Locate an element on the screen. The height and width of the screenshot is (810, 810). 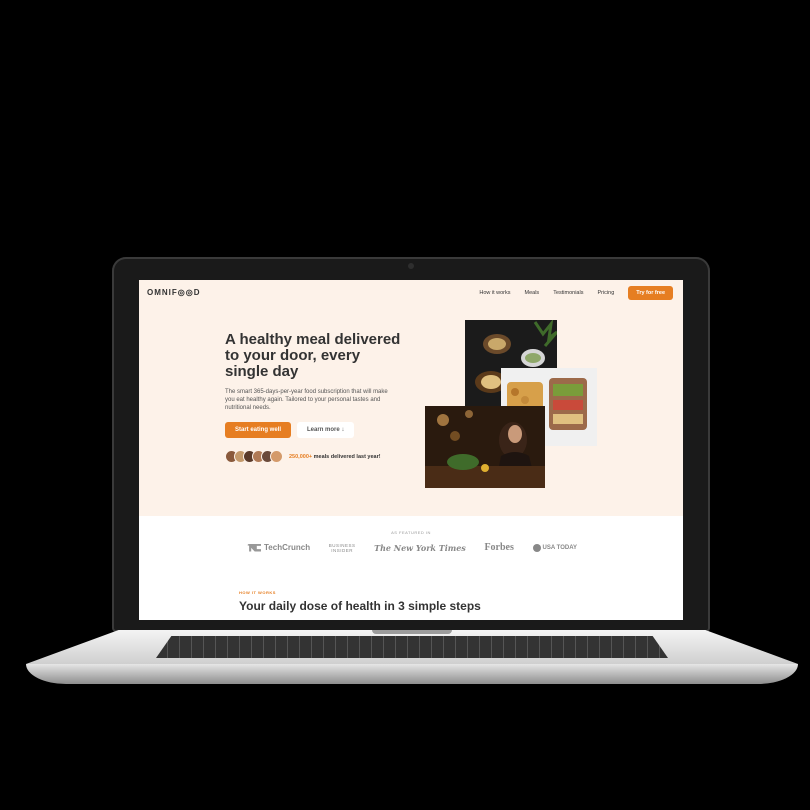
nav-link-meals: Meals is located at coordinates (532, 293).